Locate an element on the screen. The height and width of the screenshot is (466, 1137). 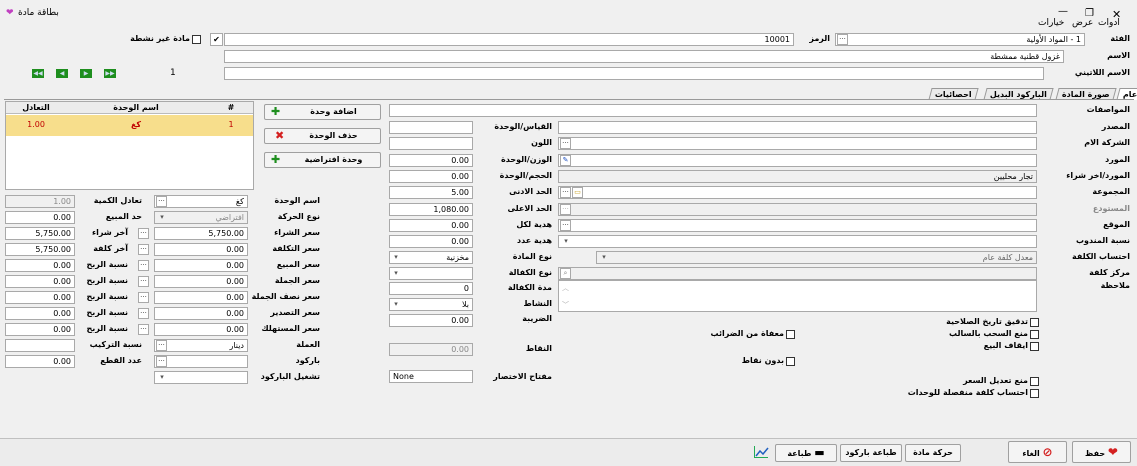
print-button: طباعة ▬ is located at coordinates (806, 453).